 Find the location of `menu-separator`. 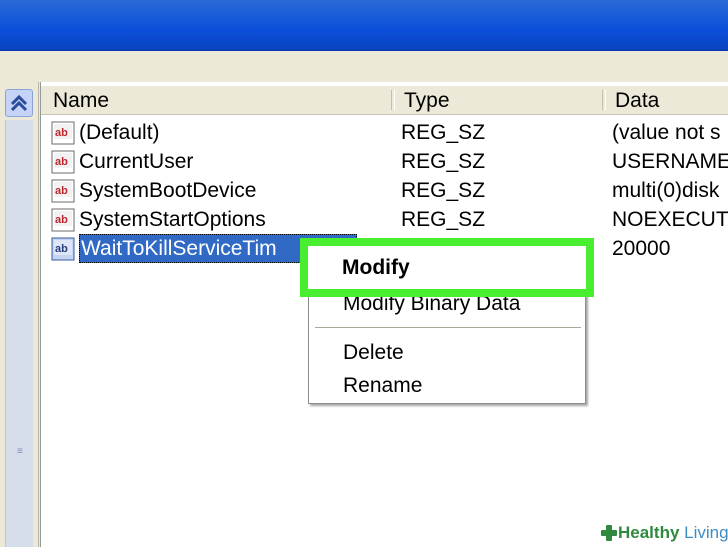

menu-separator is located at coordinates (448, 327).